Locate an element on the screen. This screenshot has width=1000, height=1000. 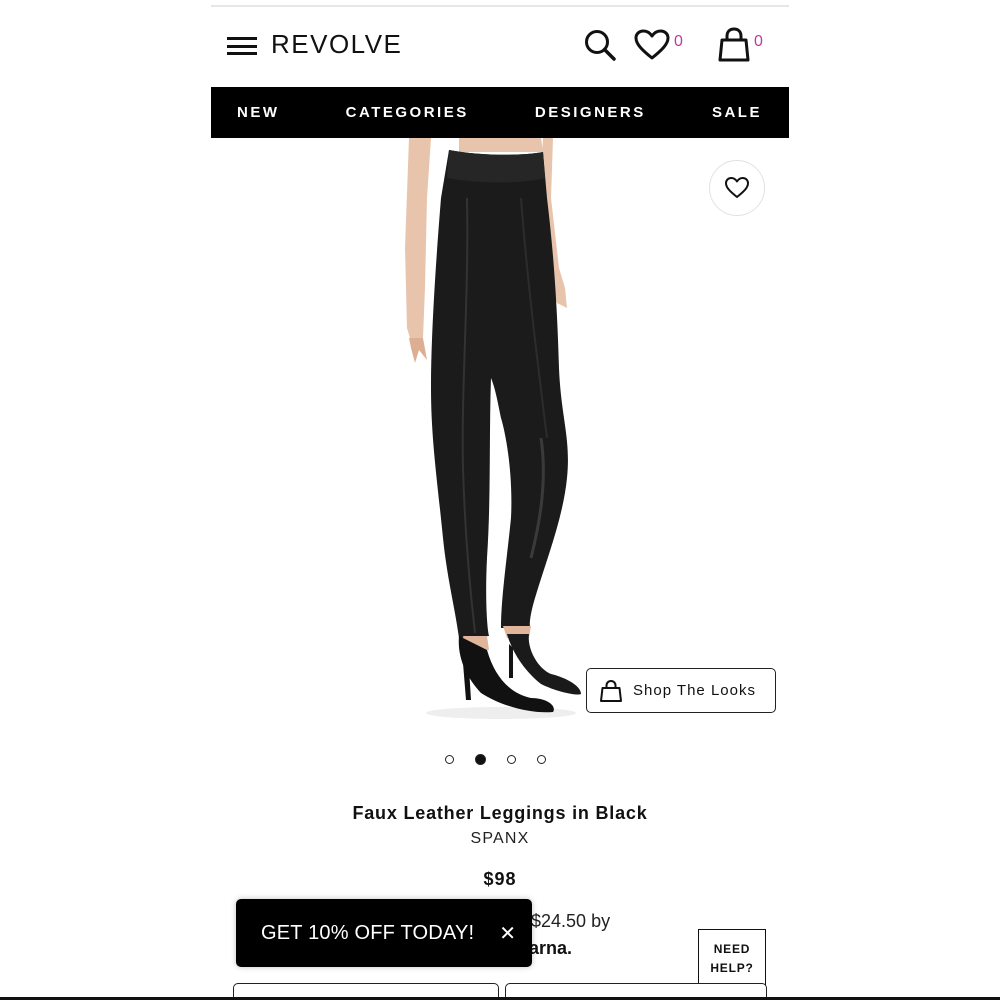
nav-item-new: NEW is located at coordinates (258, 112).